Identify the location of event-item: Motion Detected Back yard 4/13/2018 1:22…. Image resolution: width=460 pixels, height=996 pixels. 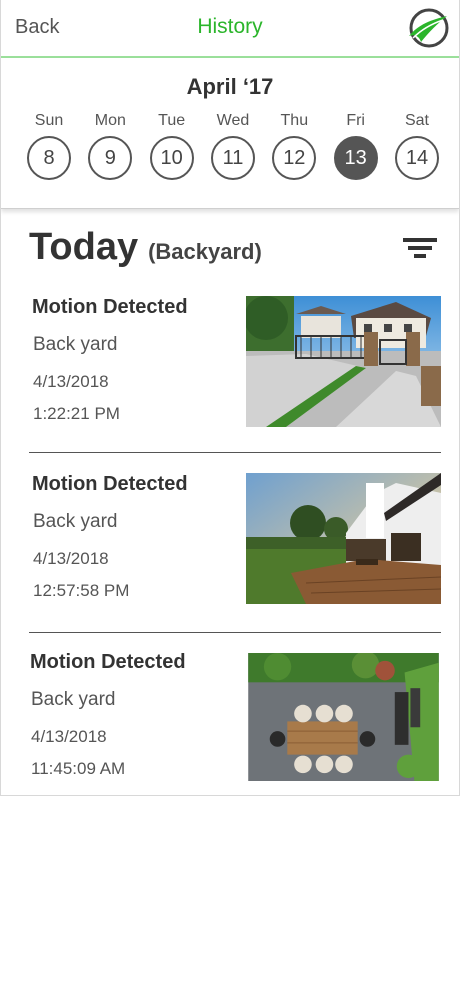
(235, 363).